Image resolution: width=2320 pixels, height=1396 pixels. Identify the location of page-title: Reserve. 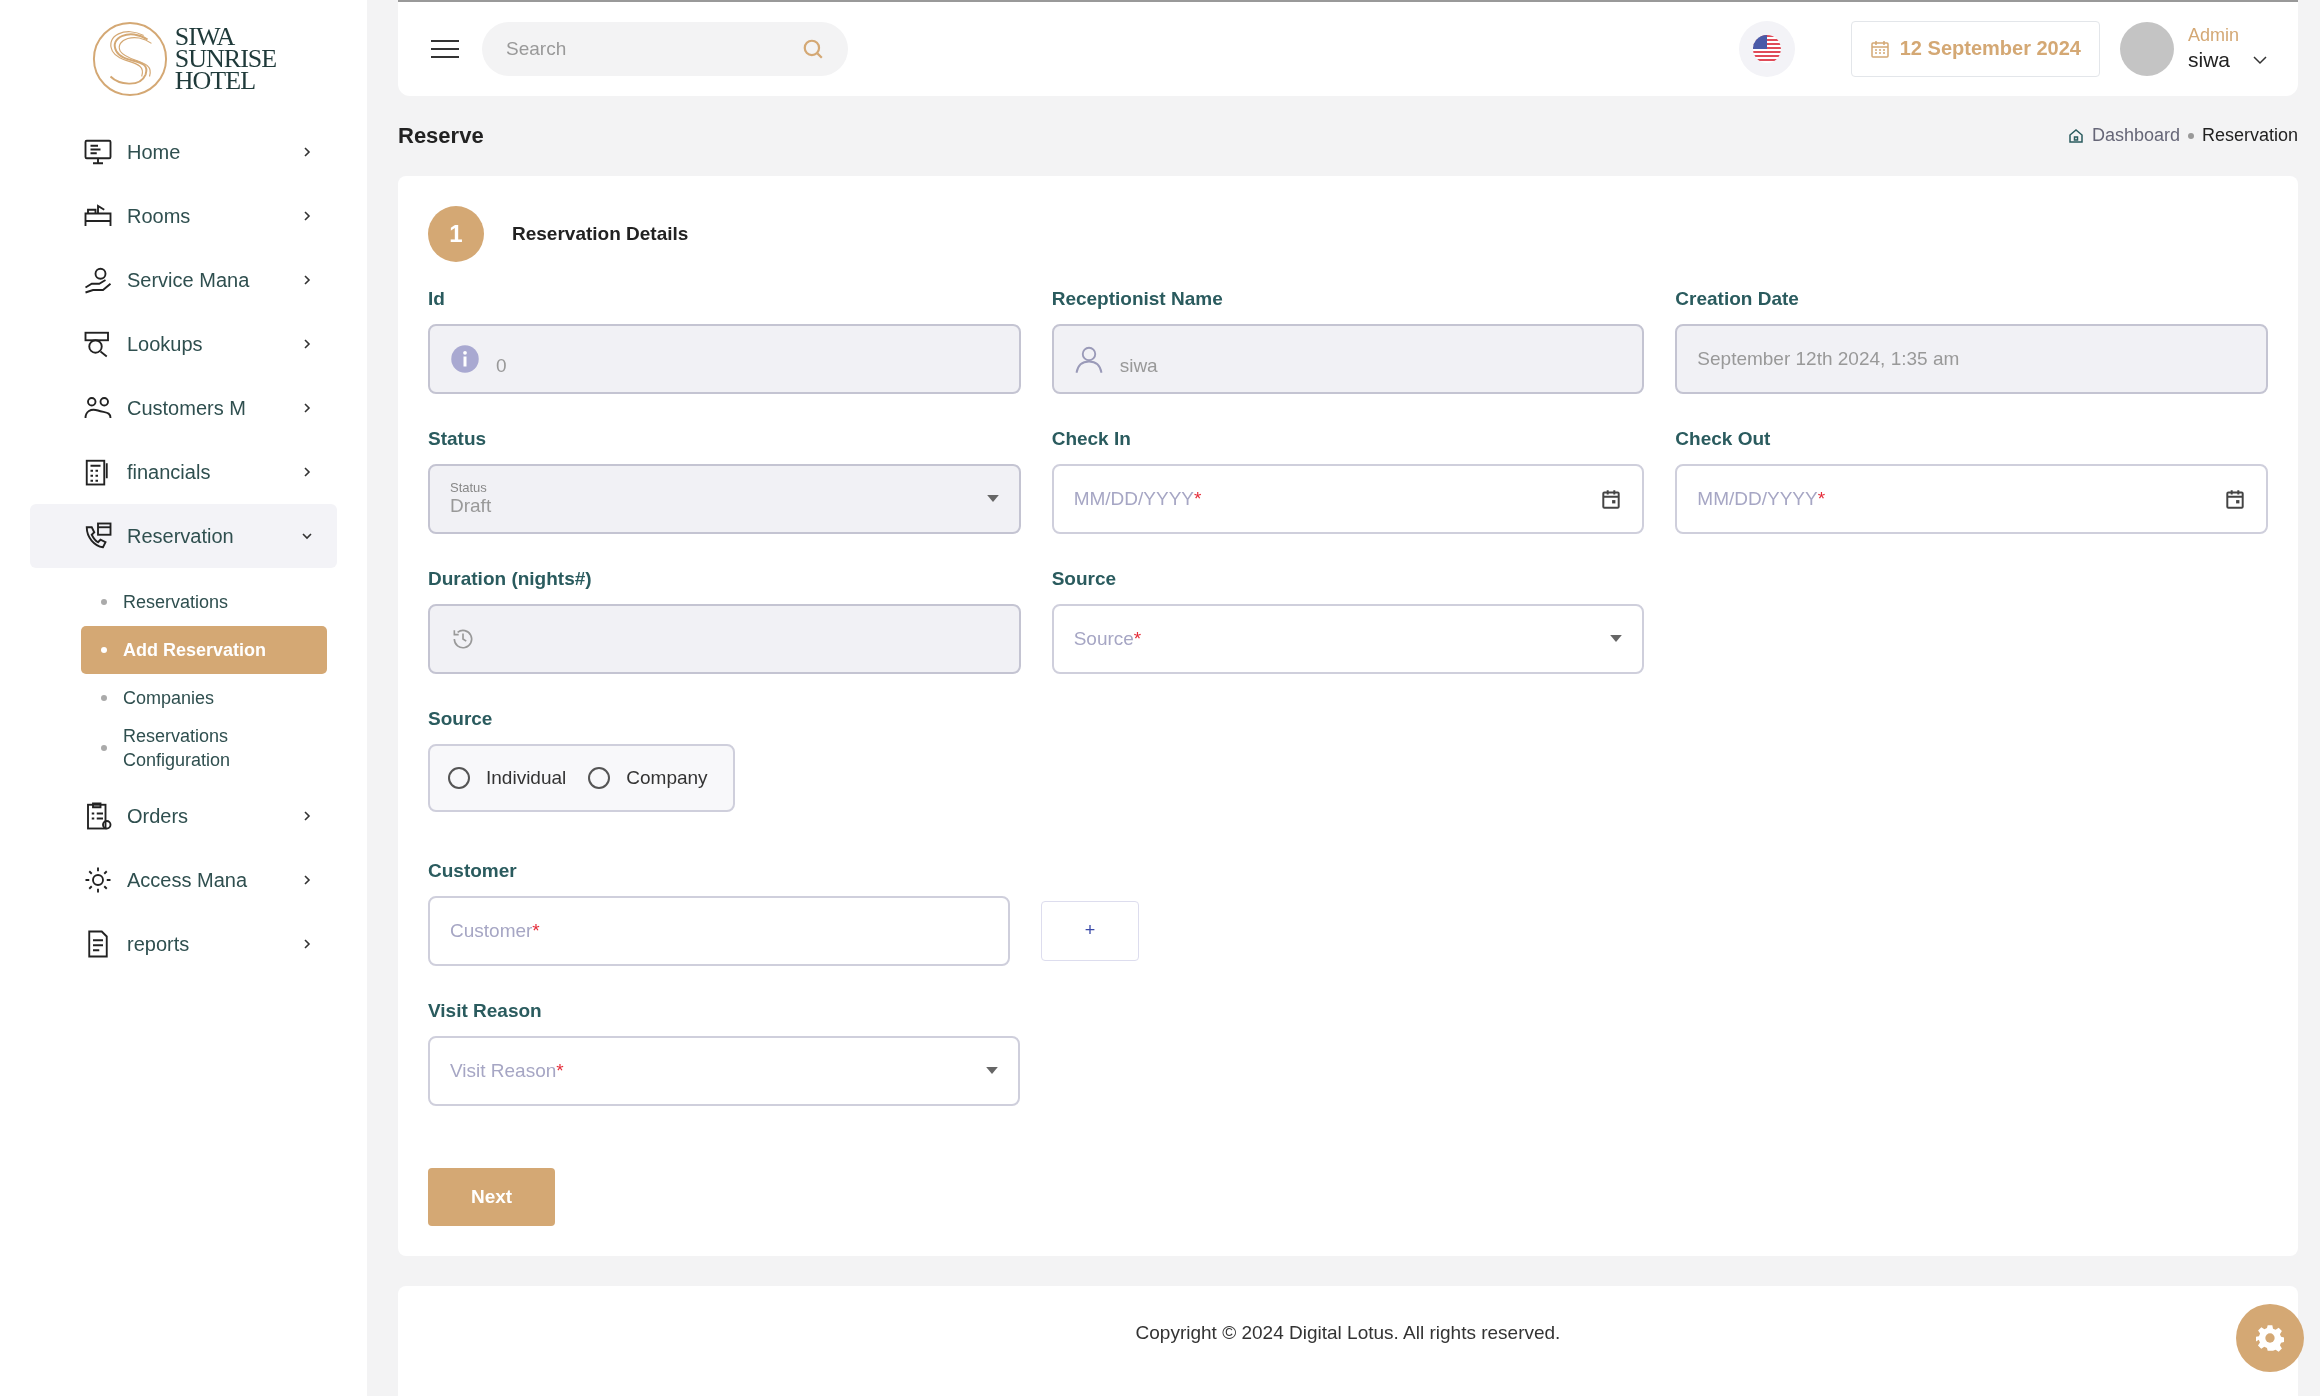
(441, 135).